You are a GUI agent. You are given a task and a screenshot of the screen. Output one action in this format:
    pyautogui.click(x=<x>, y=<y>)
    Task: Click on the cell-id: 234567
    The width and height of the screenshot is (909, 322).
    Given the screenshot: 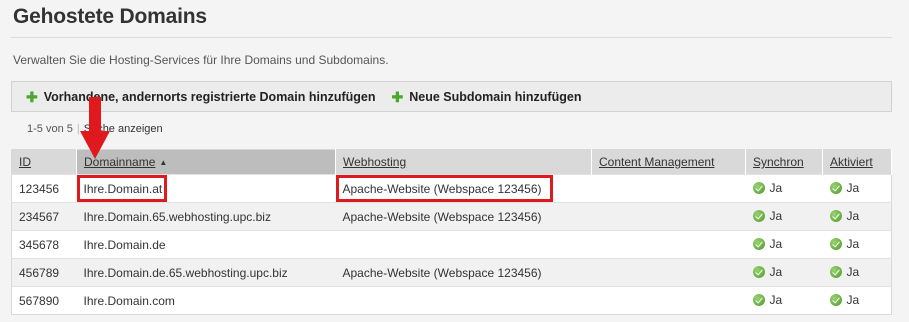 What is the action you would take?
    pyautogui.click(x=44, y=216)
    